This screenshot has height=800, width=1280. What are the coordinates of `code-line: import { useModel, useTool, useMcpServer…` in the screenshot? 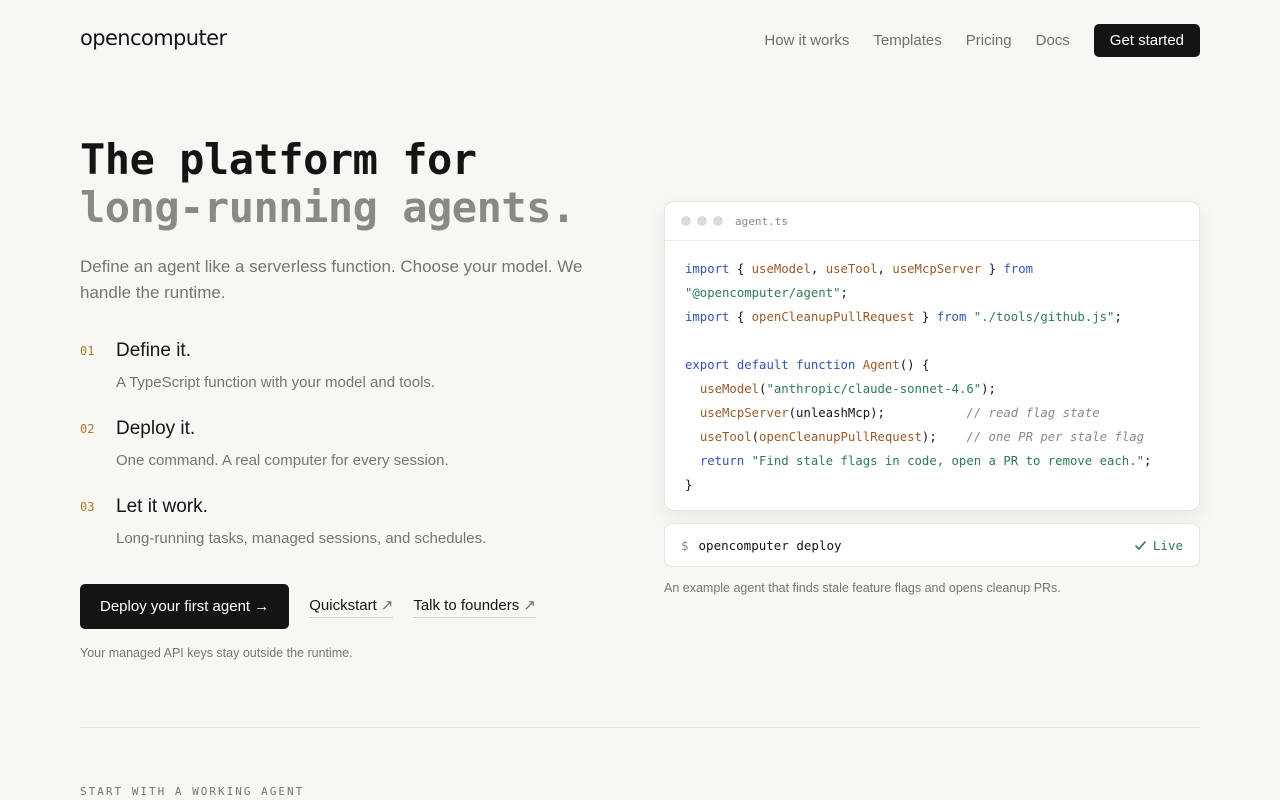 It's located at (932, 269).